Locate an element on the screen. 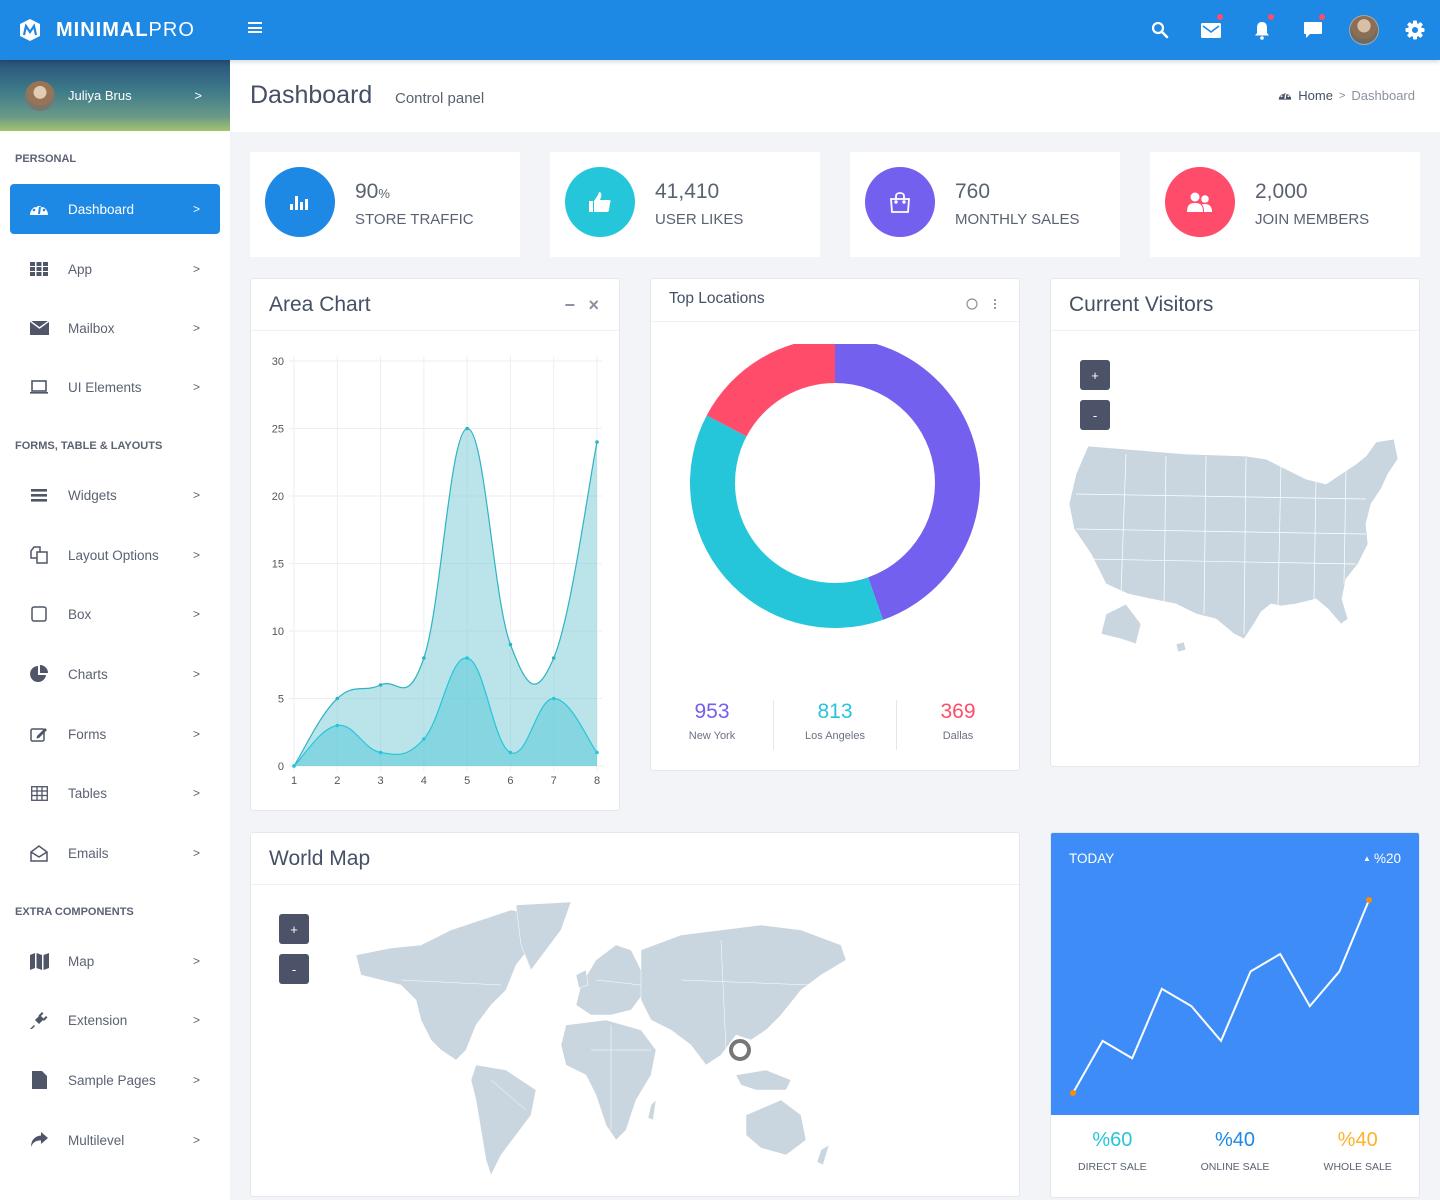 The height and width of the screenshot is (1200, 1440). sidebar-item-label: Forms is located at coordinates (87, 734).